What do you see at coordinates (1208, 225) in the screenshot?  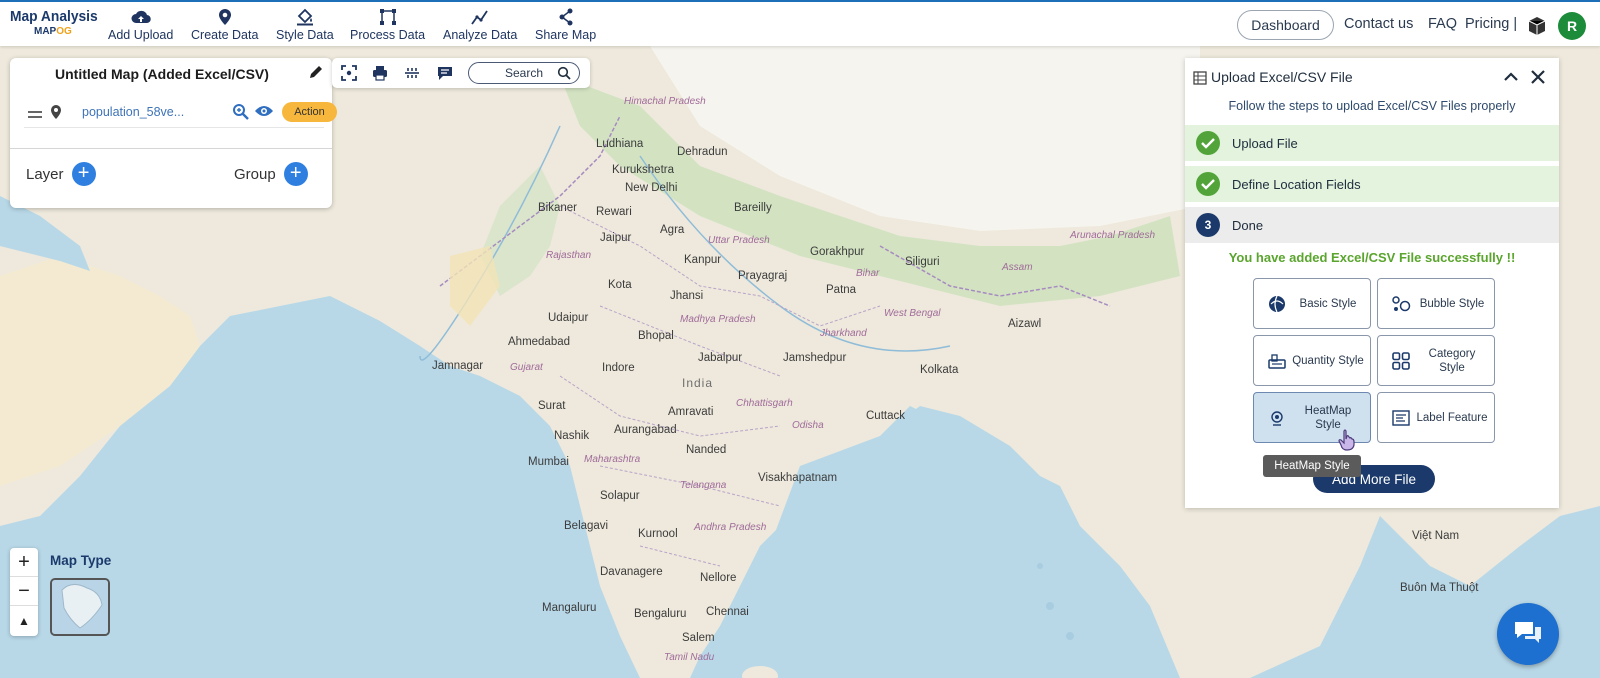 I see `step-number-badge: 3` at bounding box center [1208, 225].